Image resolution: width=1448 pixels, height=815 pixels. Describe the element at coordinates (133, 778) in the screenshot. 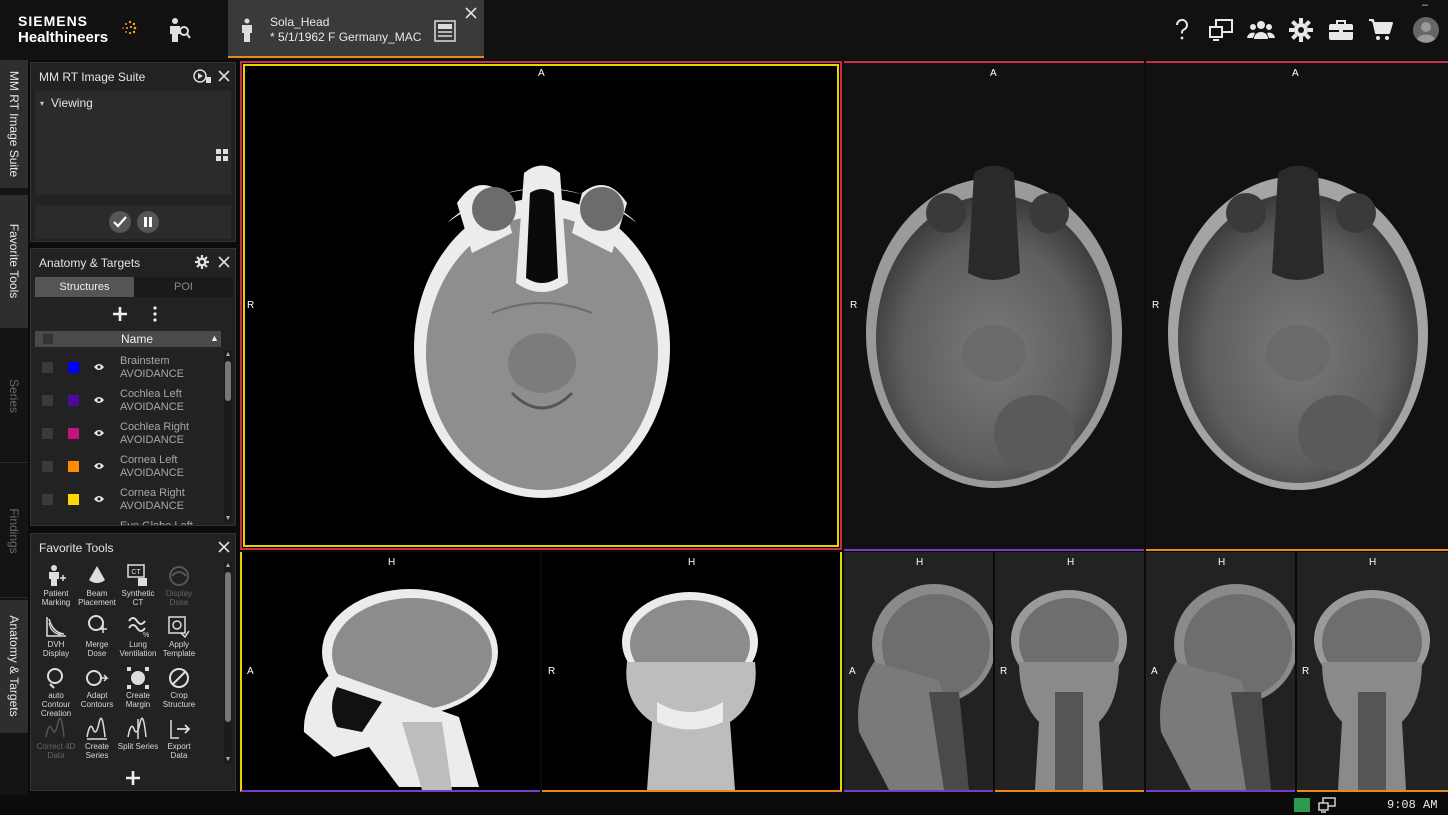

I see `add-favorite-icon` at that location.